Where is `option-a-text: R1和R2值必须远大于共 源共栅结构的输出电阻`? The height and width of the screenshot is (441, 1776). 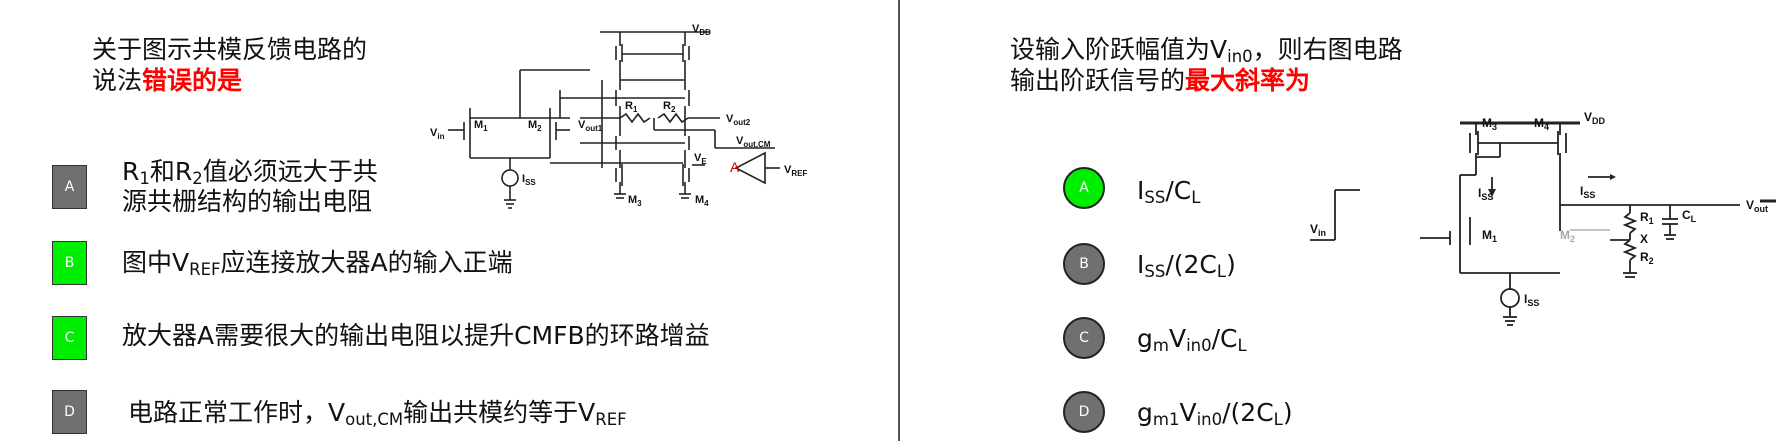
option-a-text: R1和R2值必须远大于共 源共栅结构的输出电阻 is located at coordinates (250, 187).